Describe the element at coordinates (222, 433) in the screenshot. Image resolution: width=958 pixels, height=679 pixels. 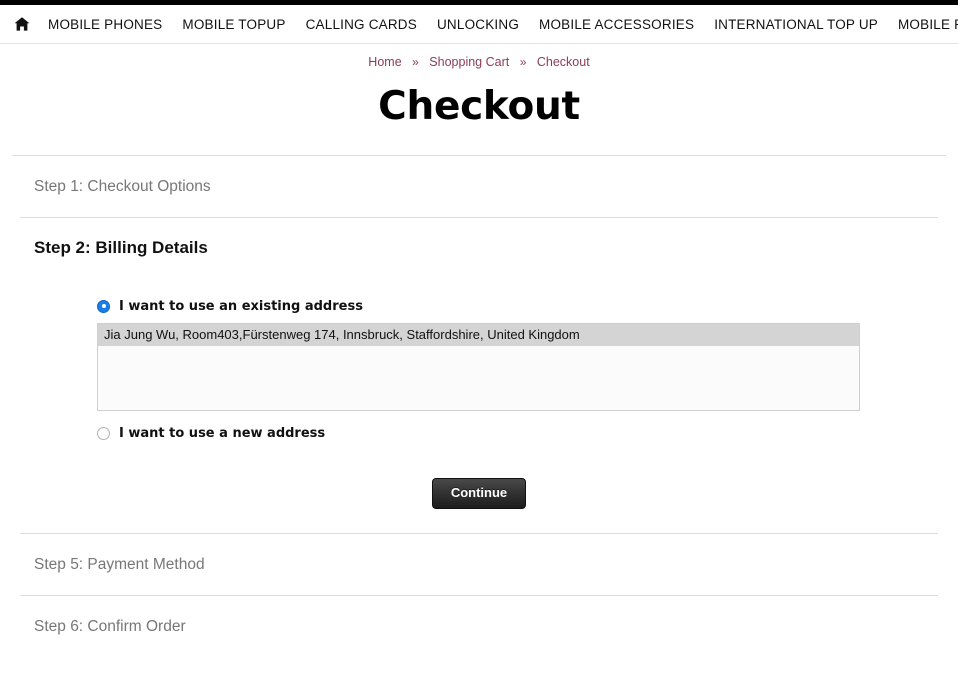
I see `radio-new-address-label: I want to use a new address` at that location.